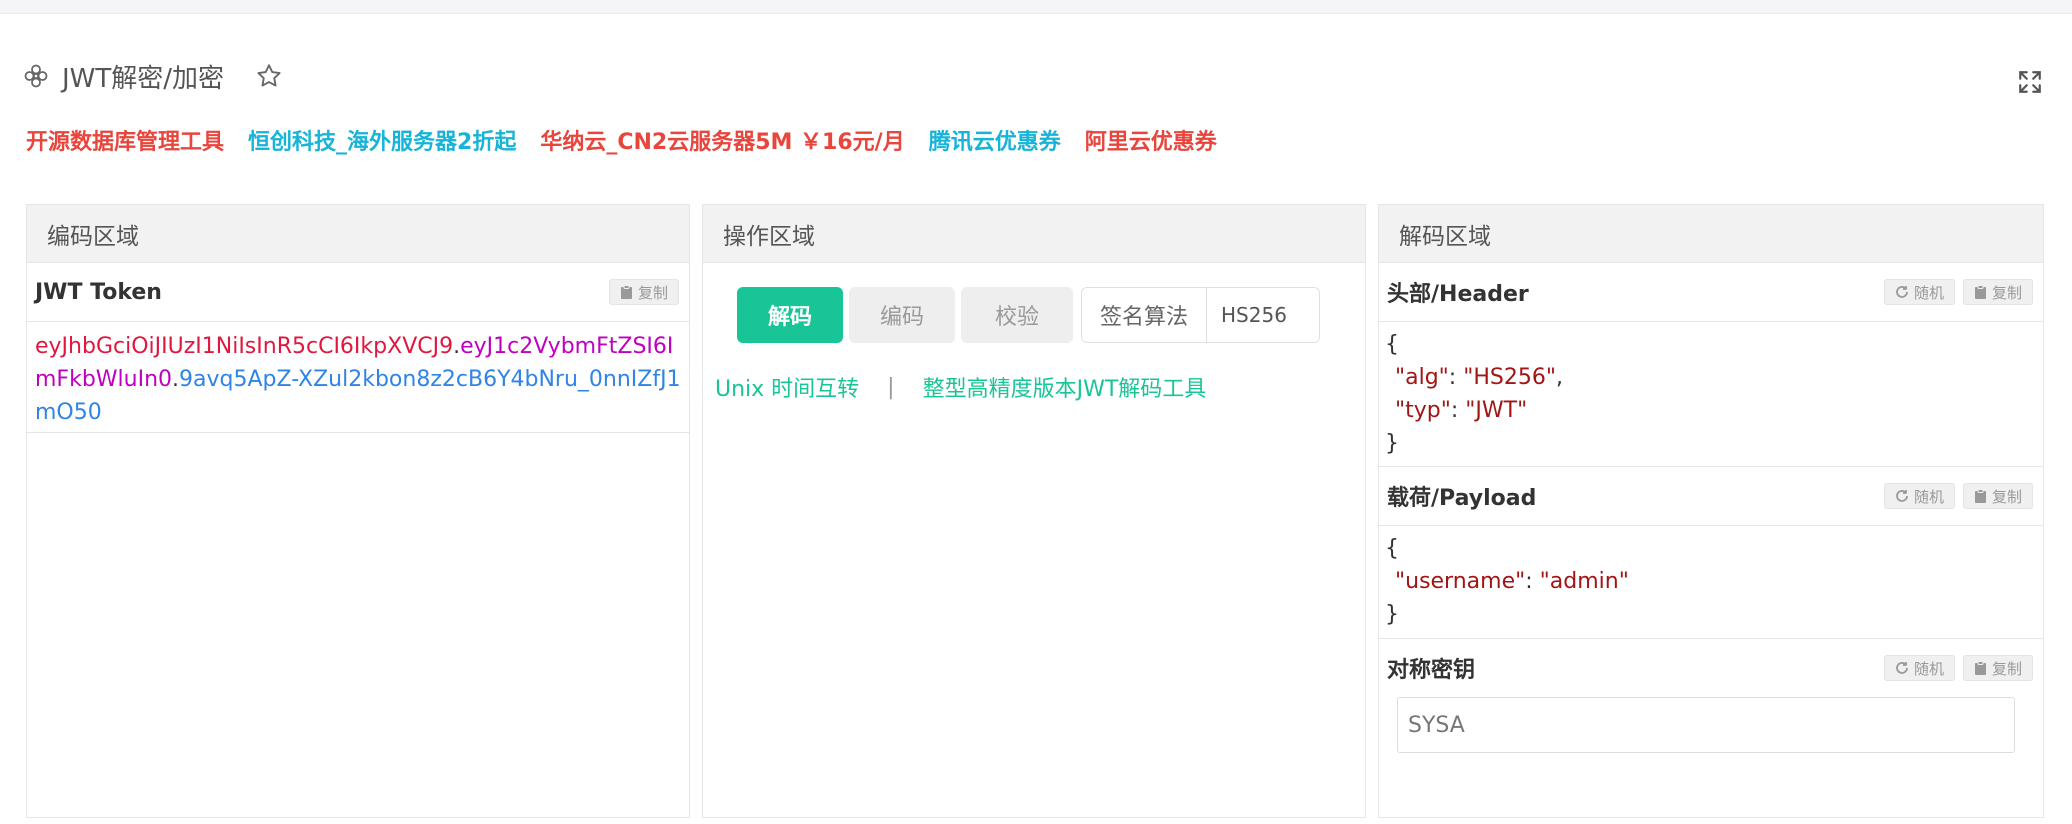 This screenshot has height=824, width=2072. I want to click on decode-panel-header: 解码区域, so click(1711, 234).